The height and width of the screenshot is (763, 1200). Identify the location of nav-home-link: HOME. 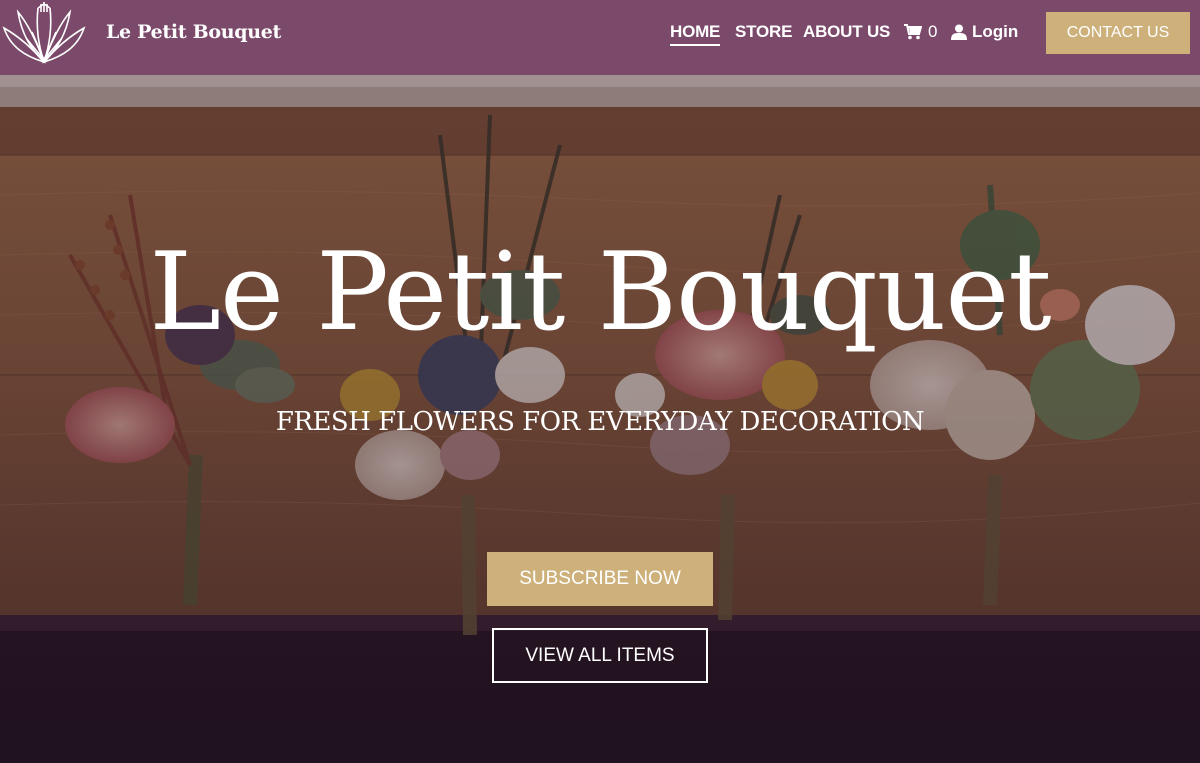
(695, 34).